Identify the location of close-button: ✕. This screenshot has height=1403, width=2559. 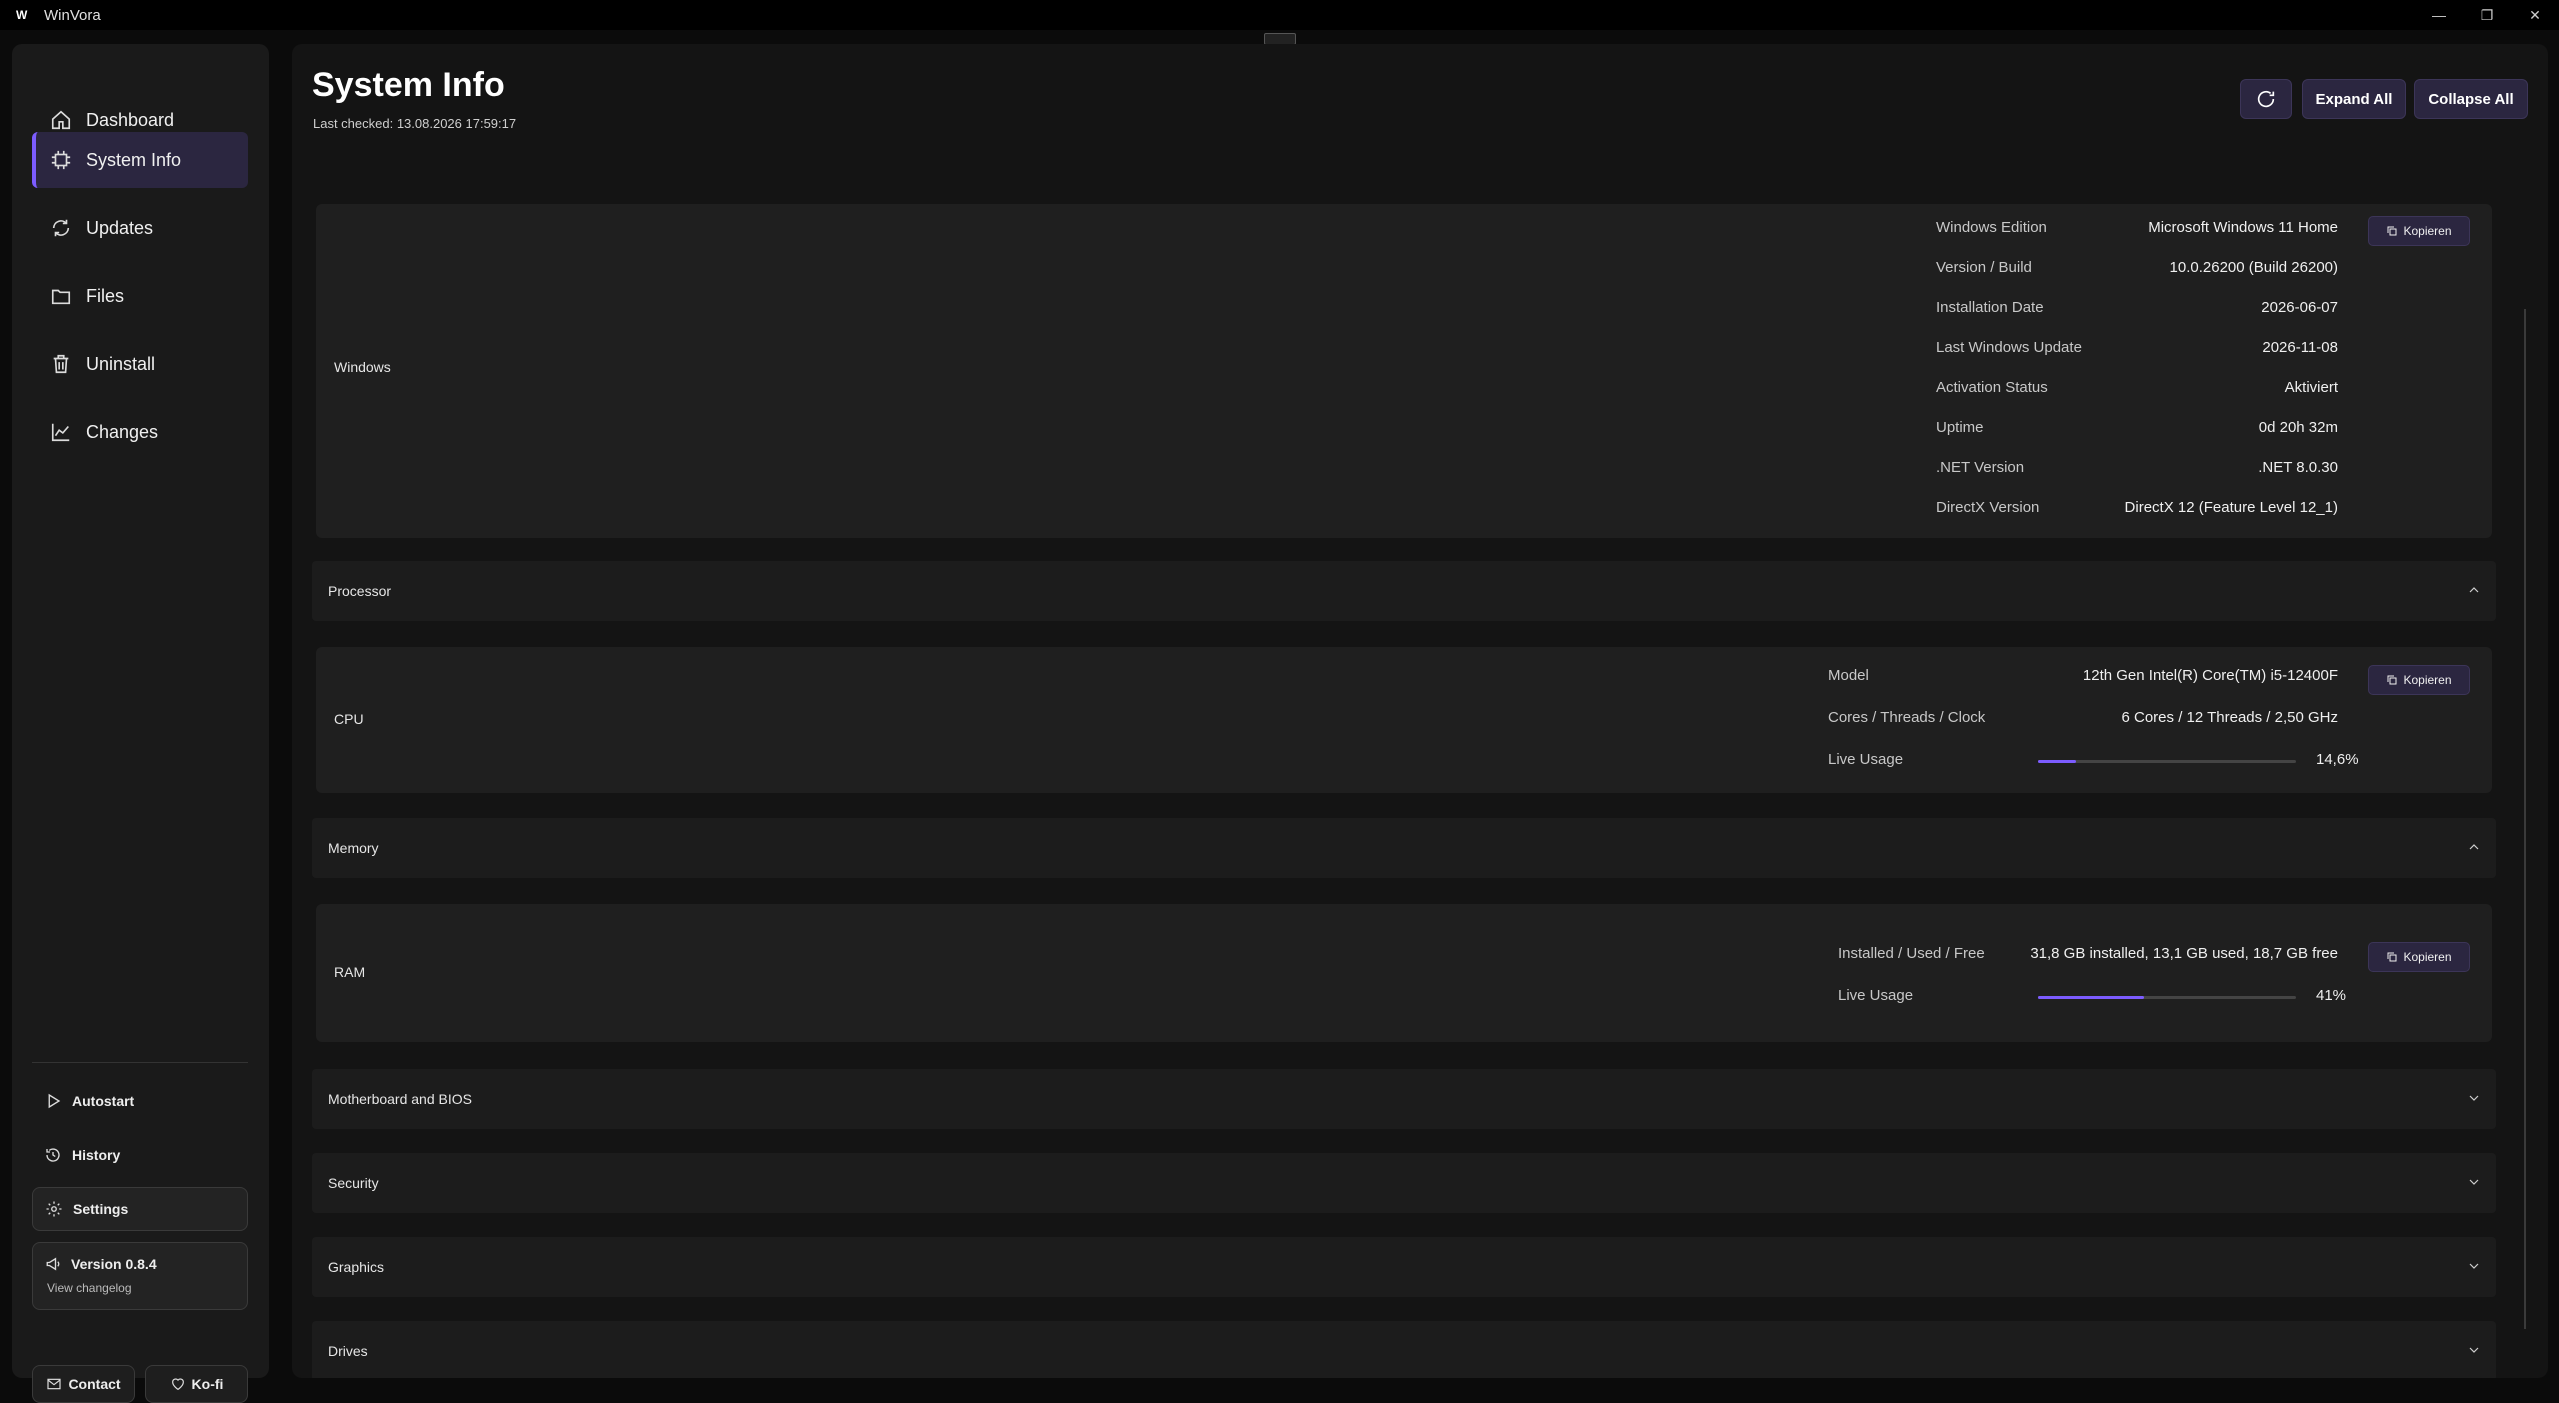
(2535, 15).